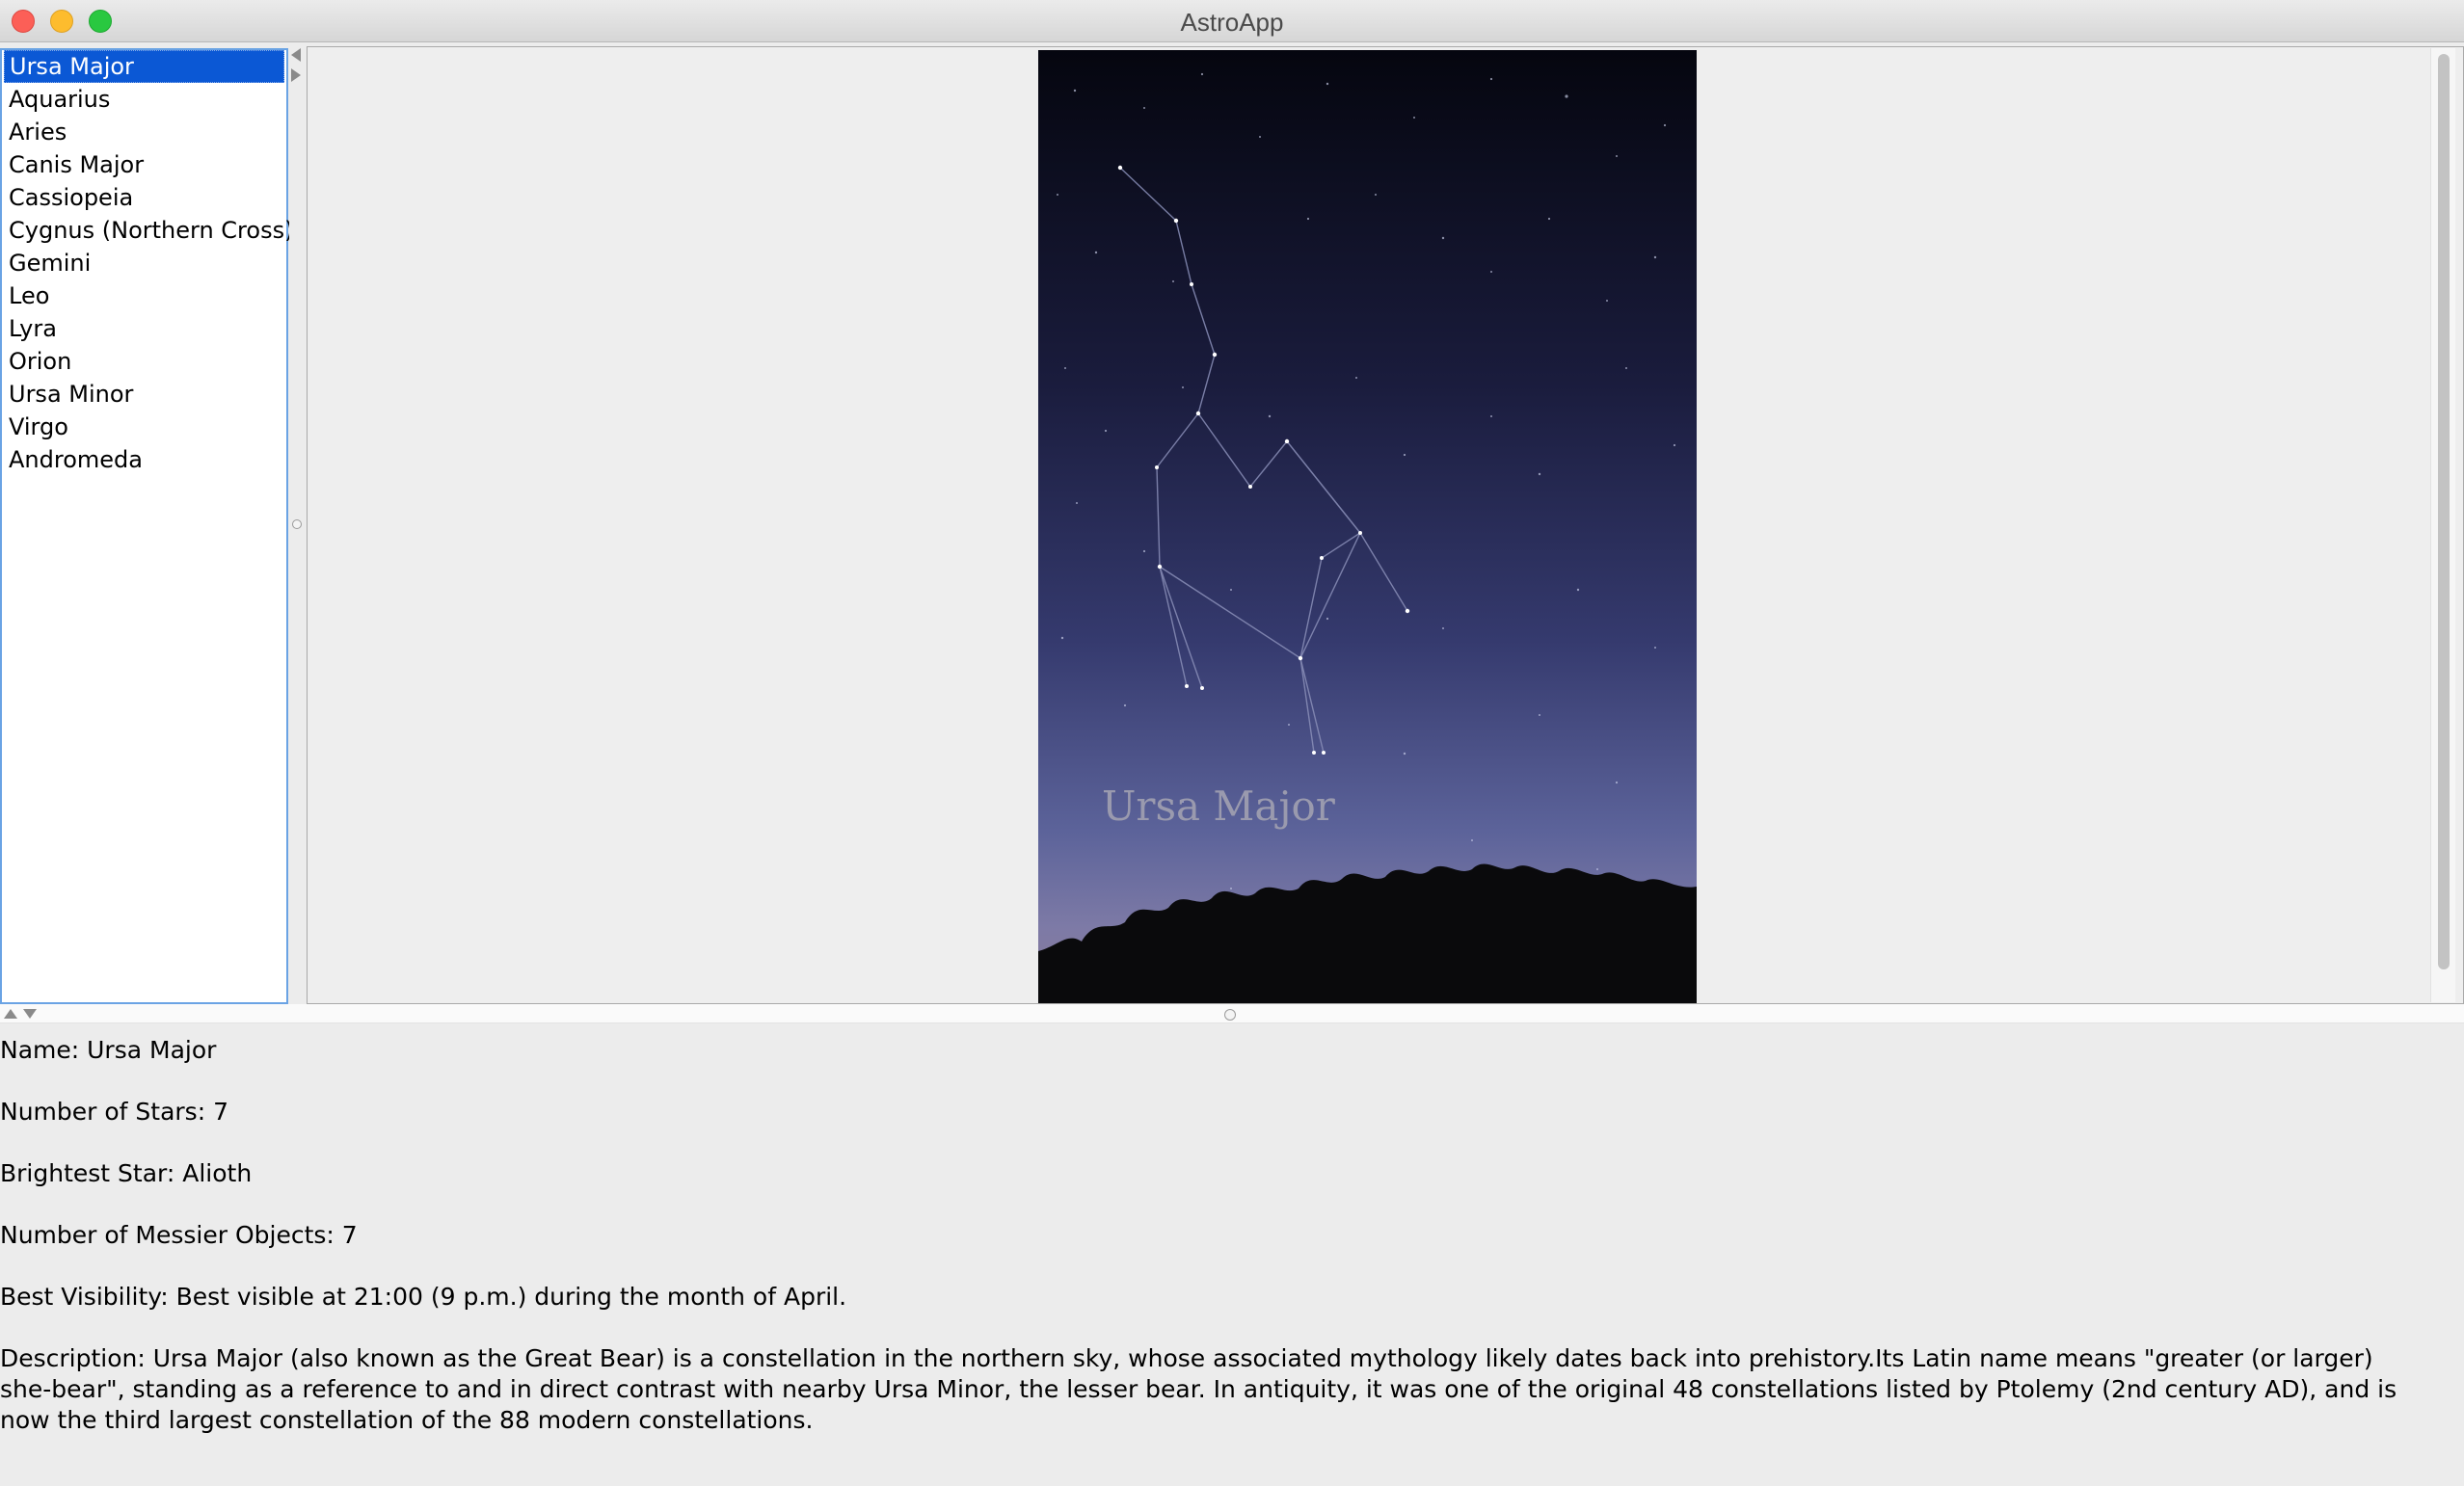 The width and height of the screenshot is (2464, 1486). What do you see at coordinates (127, 1173) in the screenshot?
I see `detail-brightest-star: Brightest Star: Alioth` at bounding box center [127, 1173].